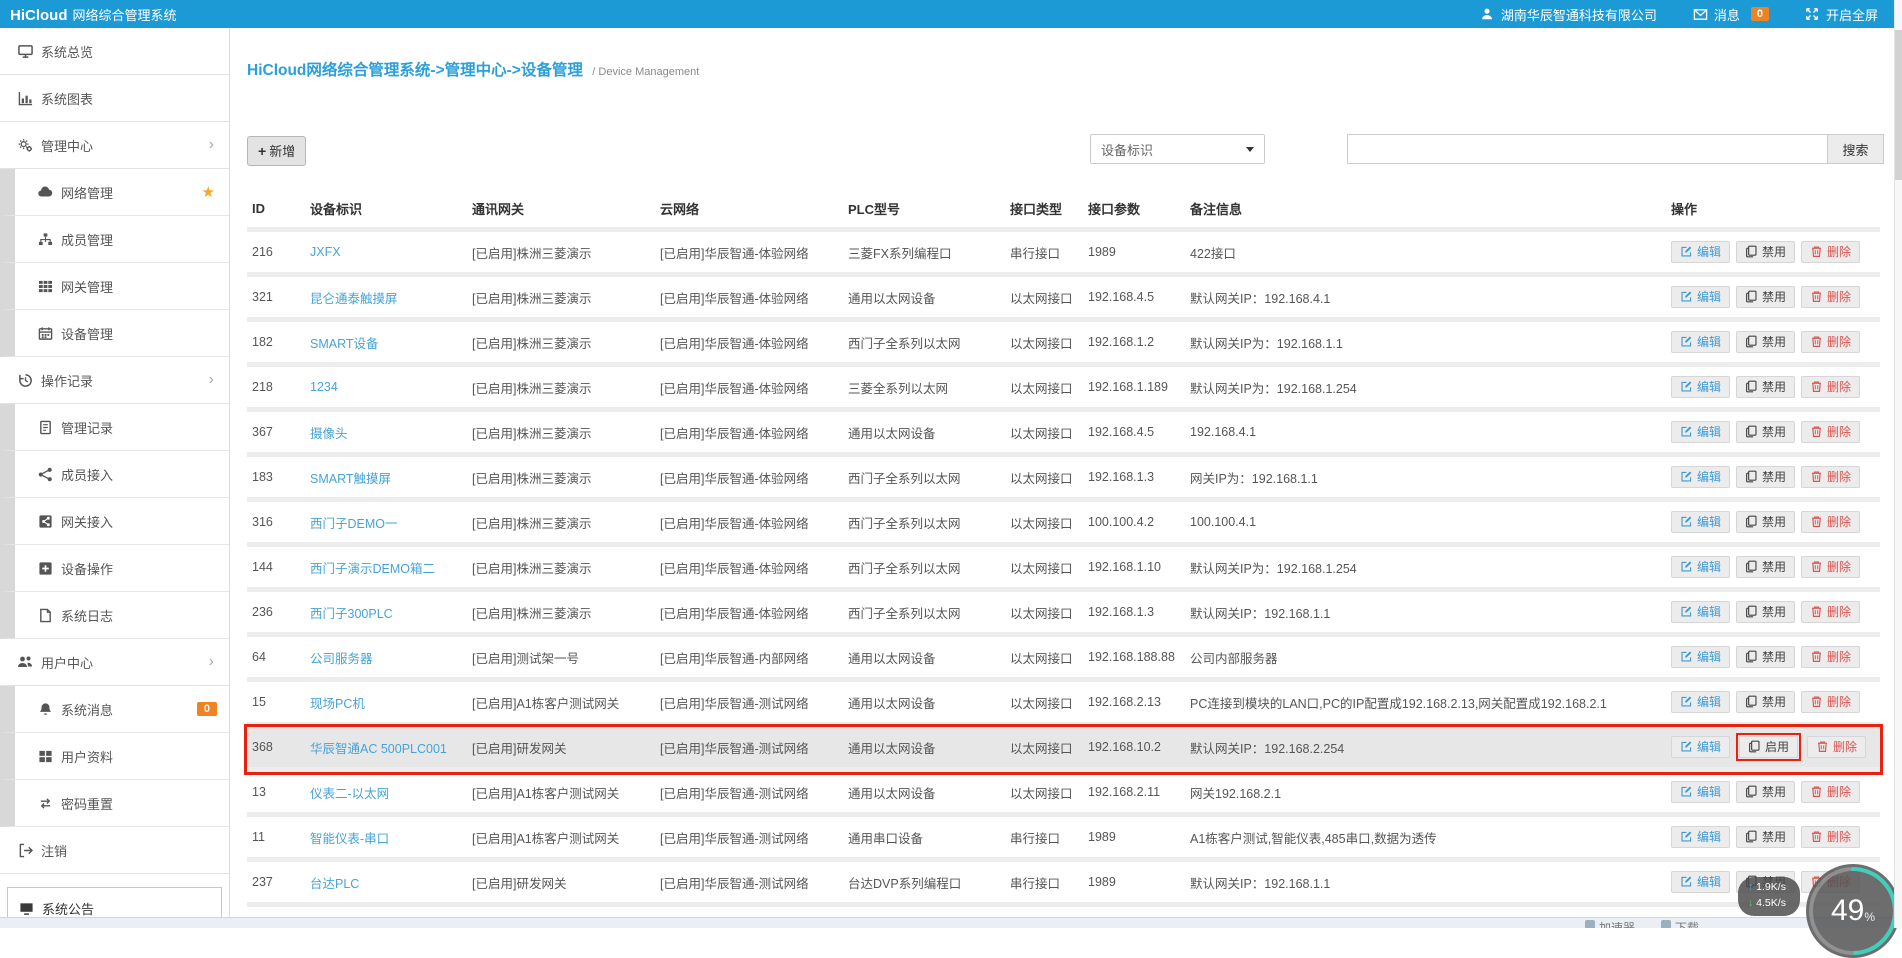 The image size is (1902, 958). What do you see at coordinates (1852, 14) in the screenshot?
I see `fullscreen-label: 开启全屏` at bounding box center [1852, 14].